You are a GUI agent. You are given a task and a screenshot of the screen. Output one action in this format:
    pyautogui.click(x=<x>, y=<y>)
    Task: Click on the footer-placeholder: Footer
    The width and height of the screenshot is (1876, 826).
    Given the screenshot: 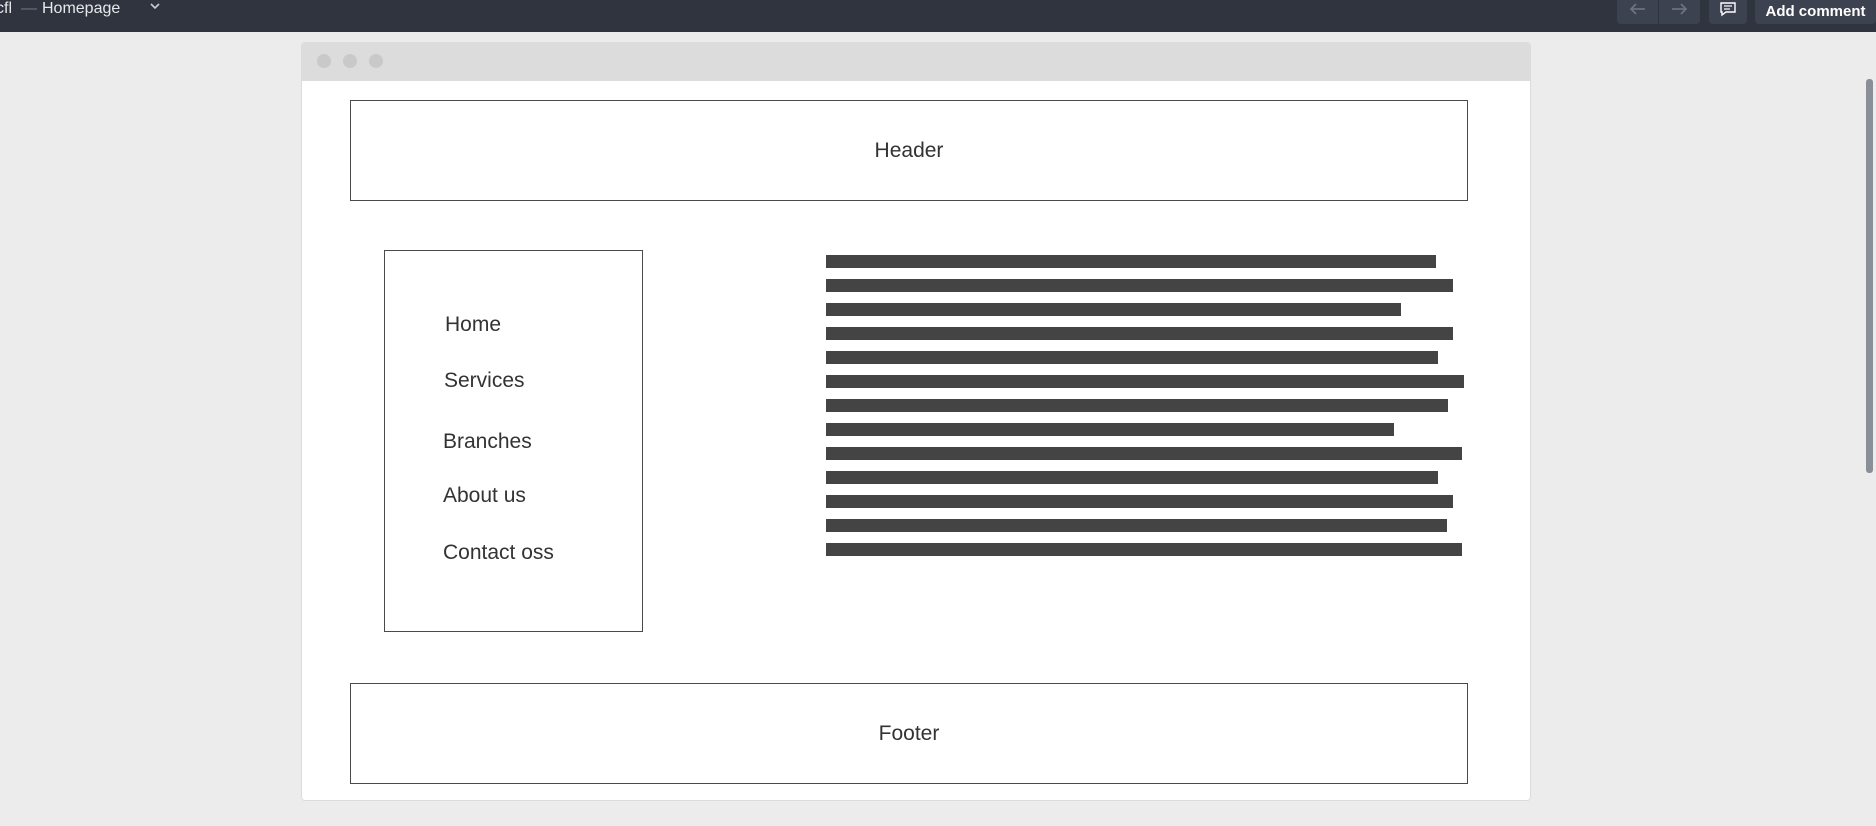 What is the action you would take?
    pyautogui.click(x=909, y=733)
    